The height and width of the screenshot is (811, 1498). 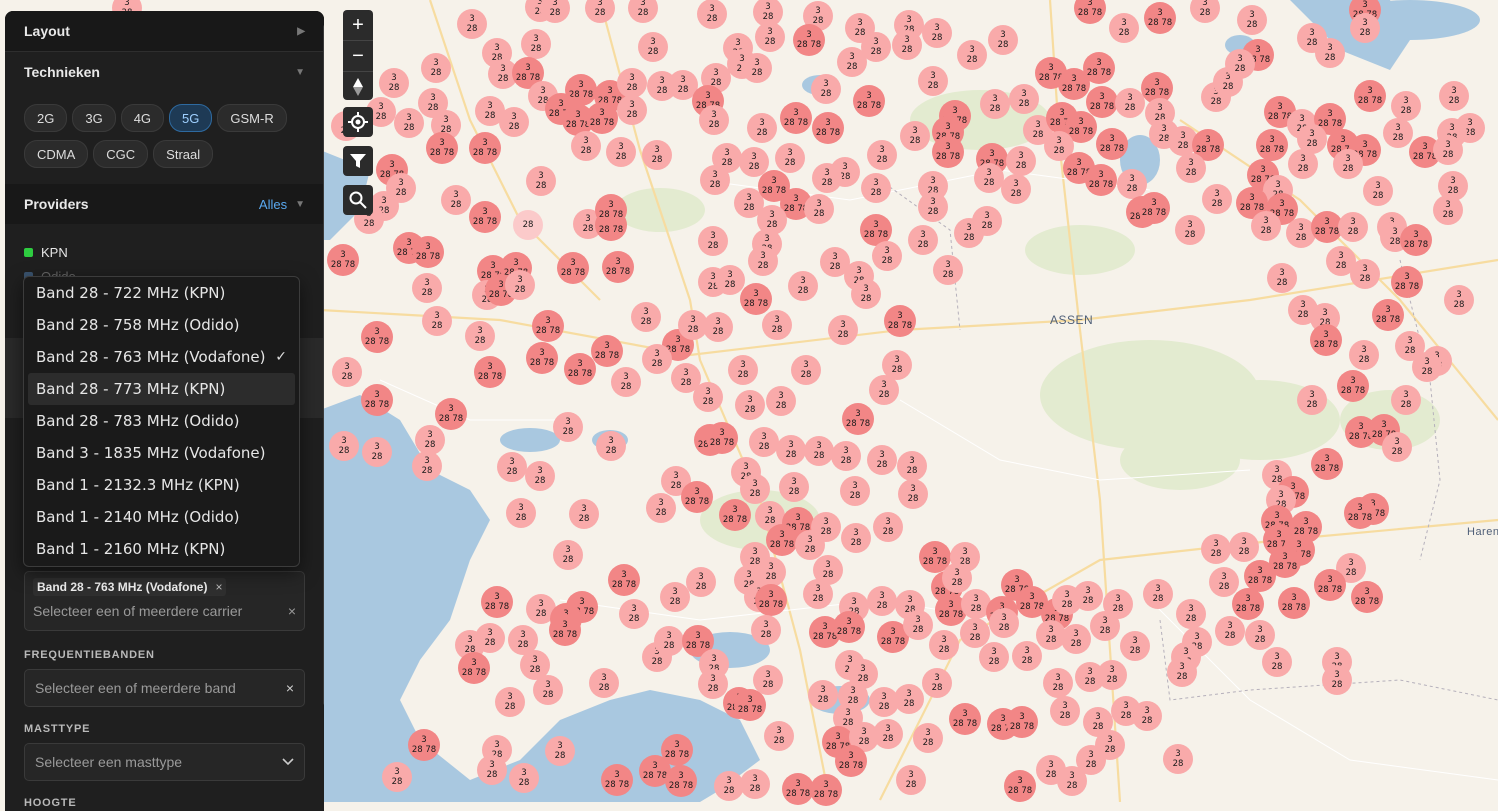 I want to click on carrier-option: Band 28 - 722 MHz (KPN), so click(x=161, y=293).